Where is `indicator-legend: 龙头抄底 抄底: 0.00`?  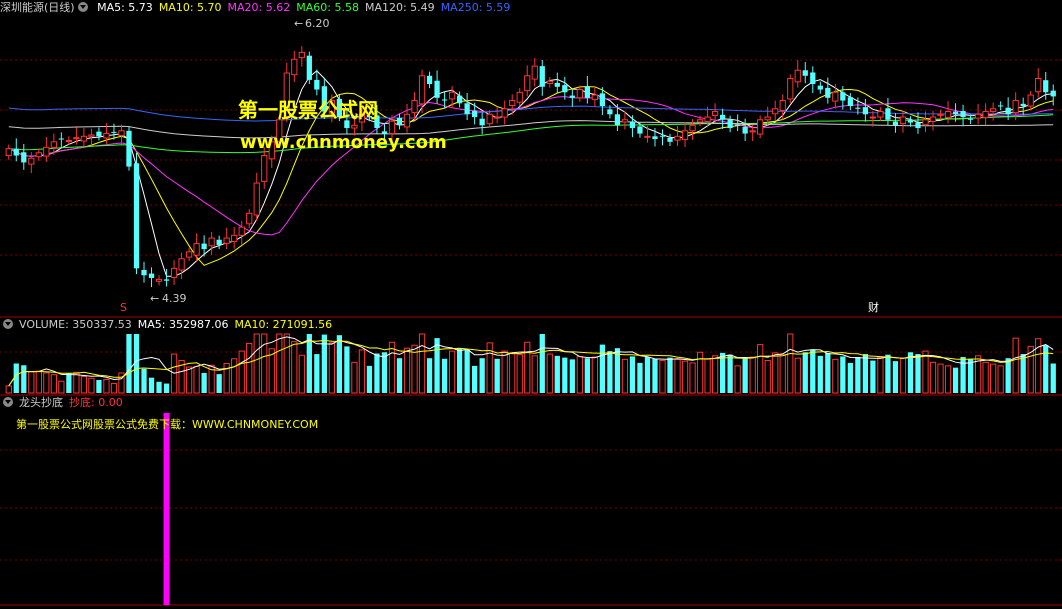 indicator-legend: 龙头抄底 抄底: 0.00 is located at coordinates (64, 403).